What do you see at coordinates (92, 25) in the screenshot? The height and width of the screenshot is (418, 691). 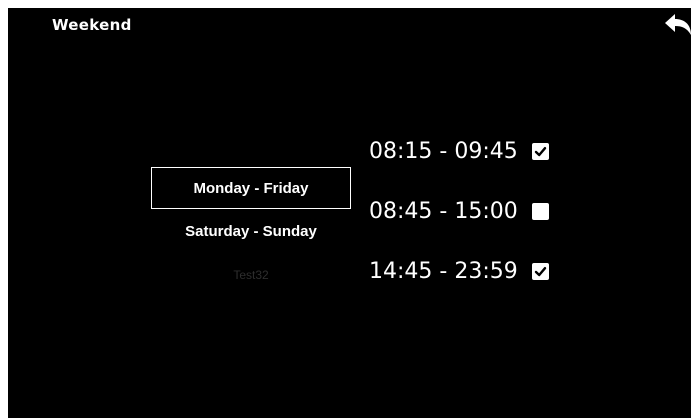 I see `page-title: Weekend` at bounding box center [92, 25].